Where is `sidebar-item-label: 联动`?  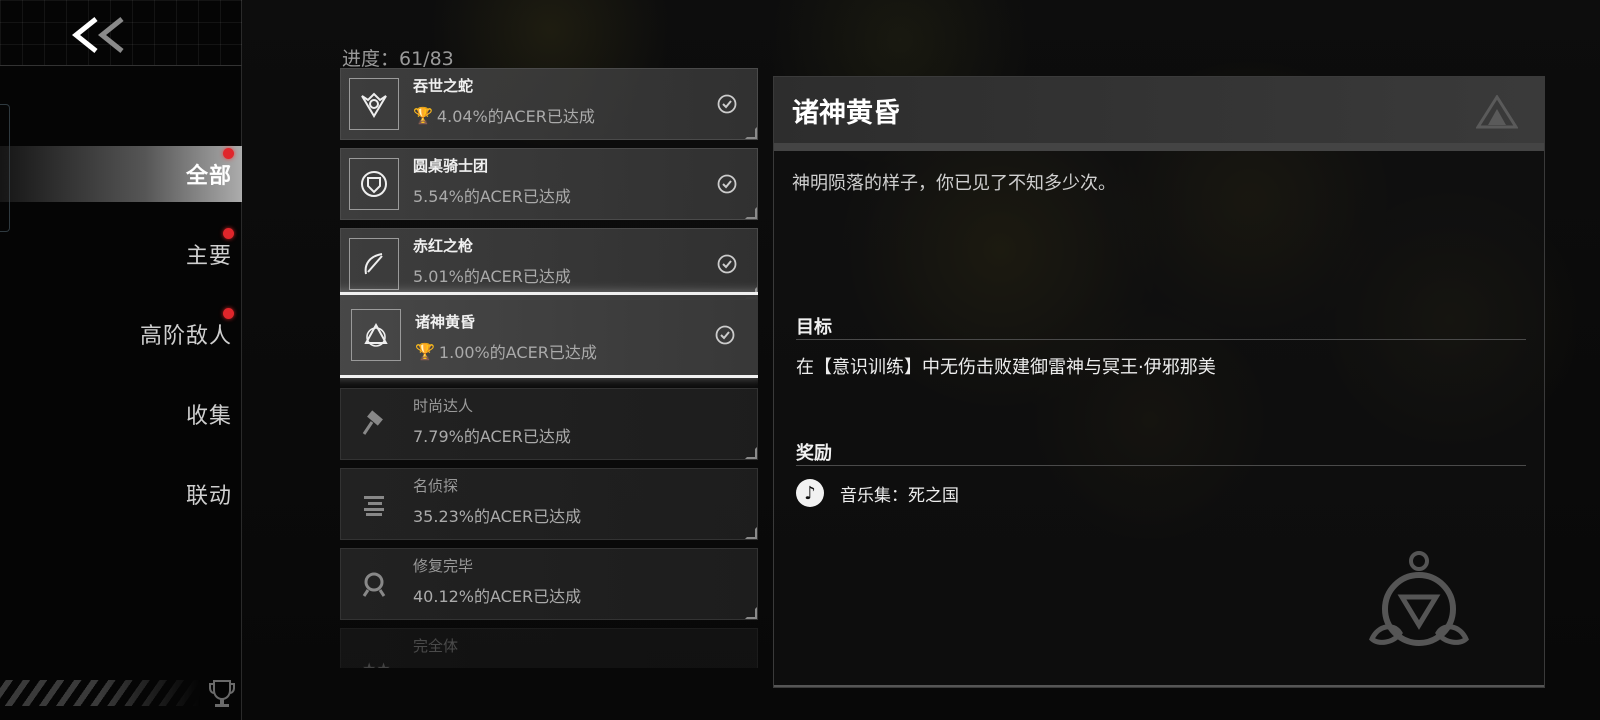 sidebar-item-label: 联动 is located at coordinates (208, 496).